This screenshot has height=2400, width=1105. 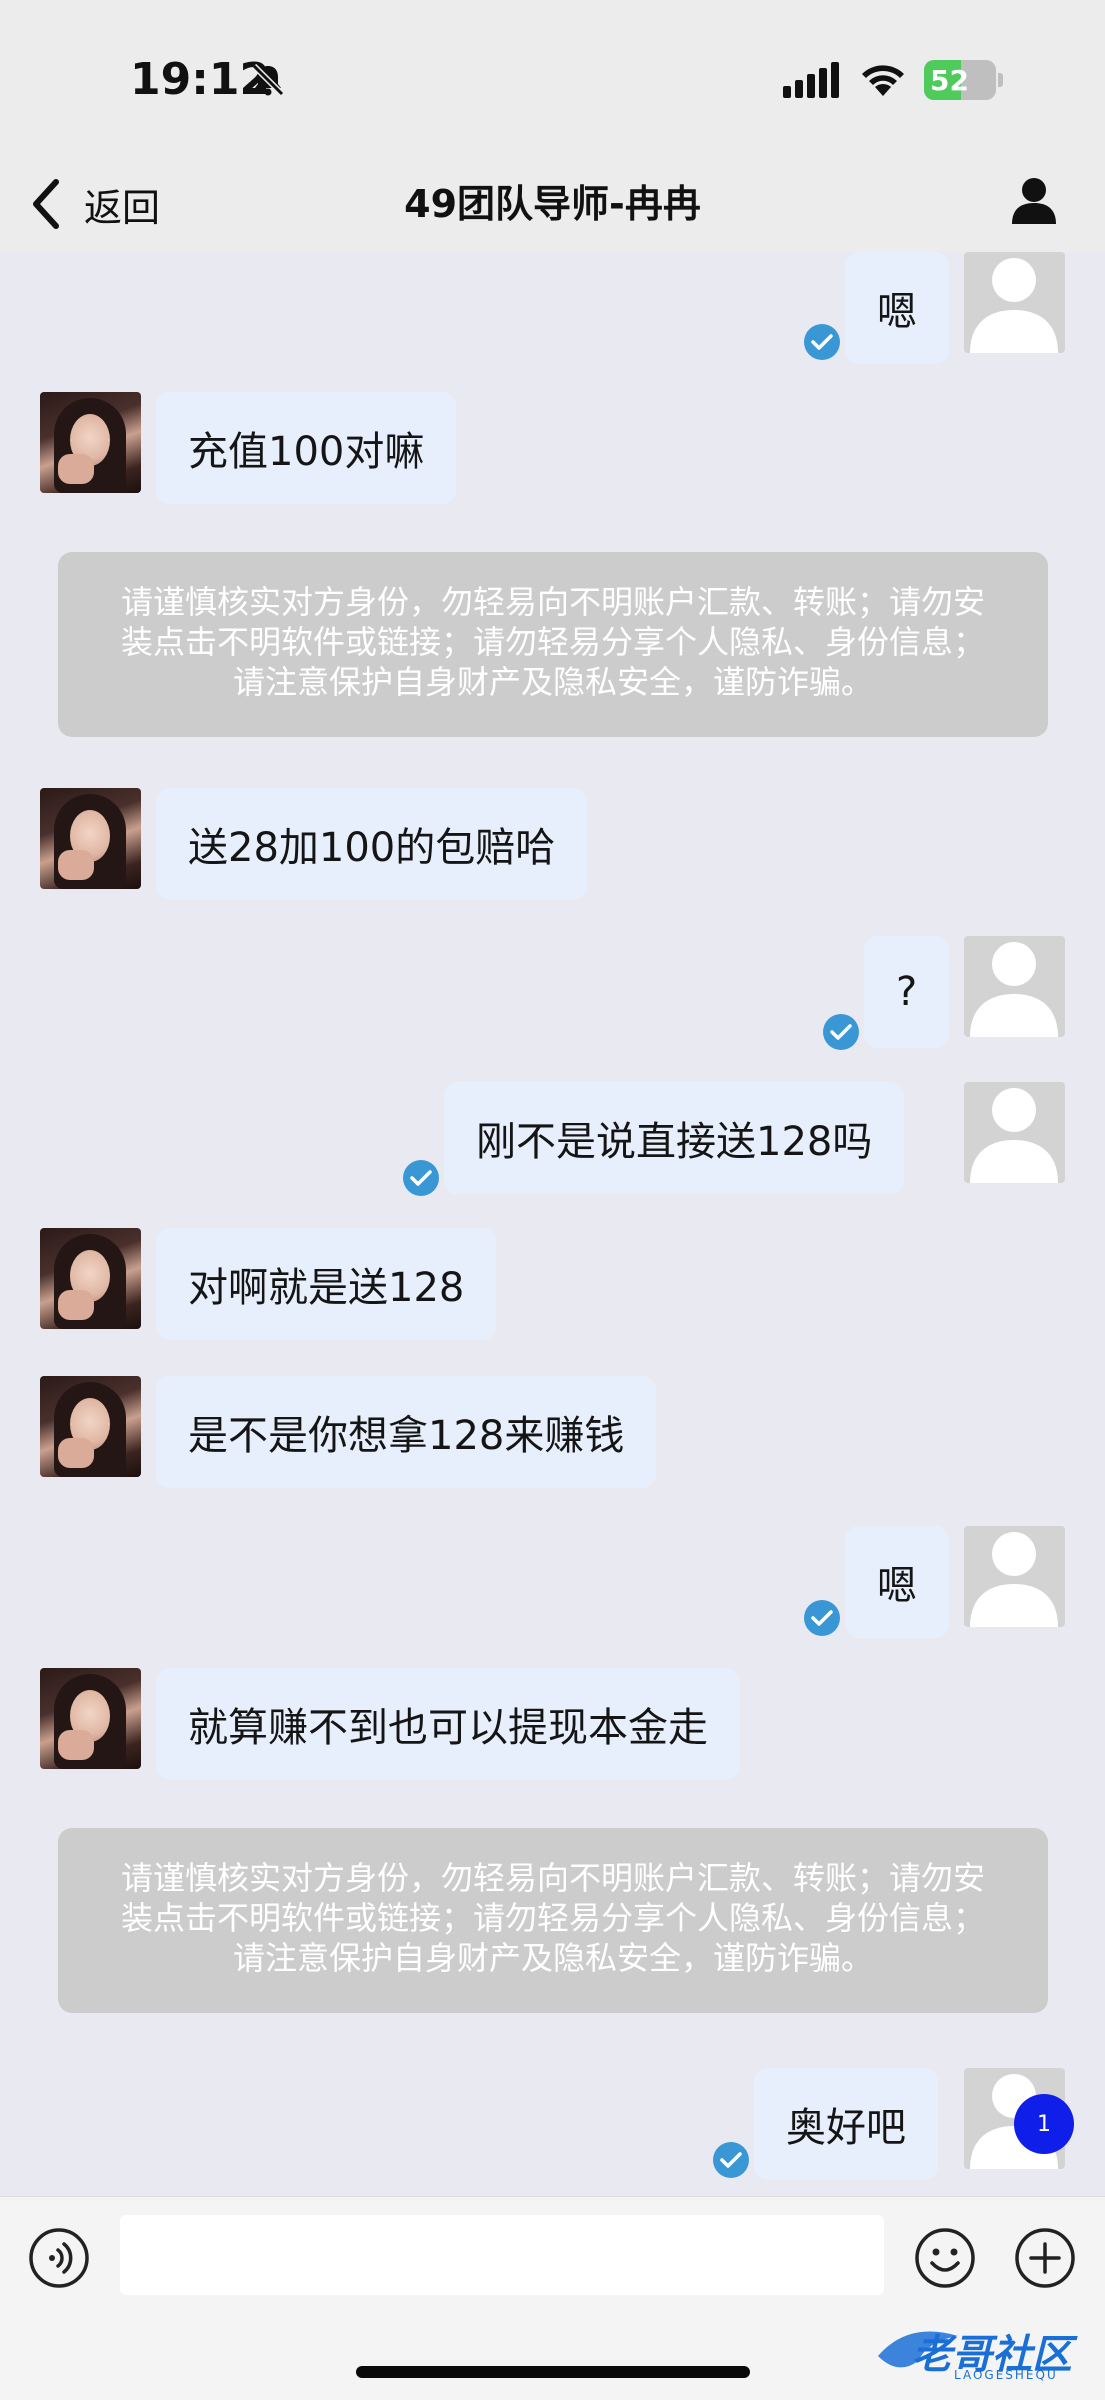 I want to click on unread-badge: 1, so click(x=1044, y=2124).